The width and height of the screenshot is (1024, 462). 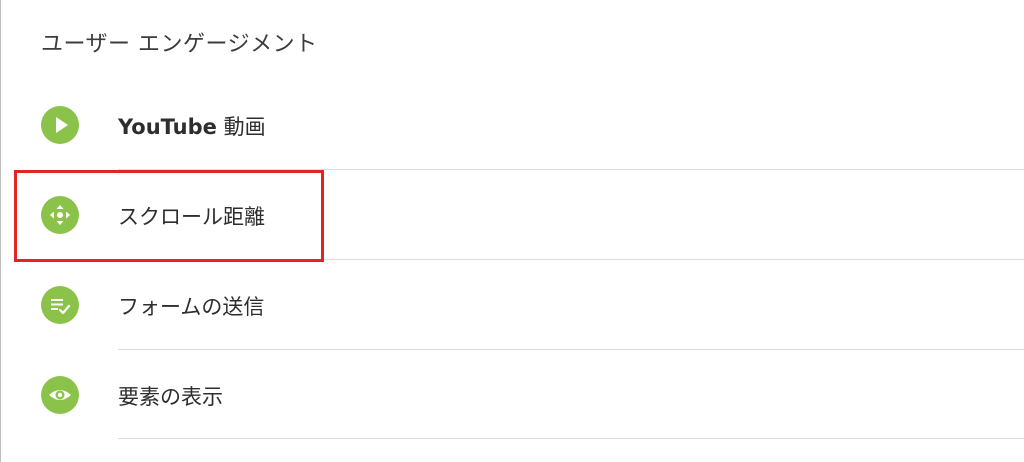 I want to click on play-icon, so click(x=60, y=125).